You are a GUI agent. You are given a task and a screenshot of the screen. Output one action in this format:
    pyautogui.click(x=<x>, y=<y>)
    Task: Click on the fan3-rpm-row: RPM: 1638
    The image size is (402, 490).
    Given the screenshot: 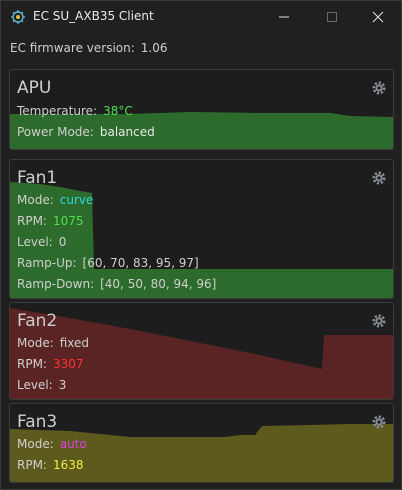 What is the action you would take?
    pyautogui.click(x=50, y=465)
    